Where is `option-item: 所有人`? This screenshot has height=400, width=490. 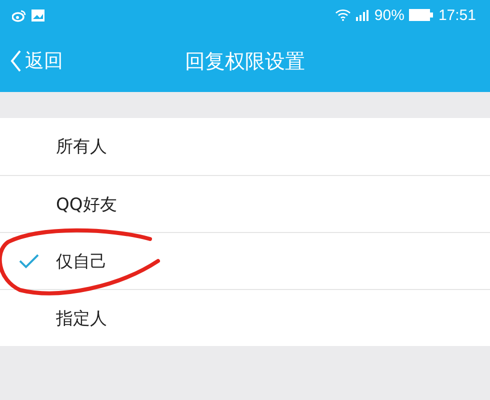
option-item: 所有人 is located at coordinates (245, 146).